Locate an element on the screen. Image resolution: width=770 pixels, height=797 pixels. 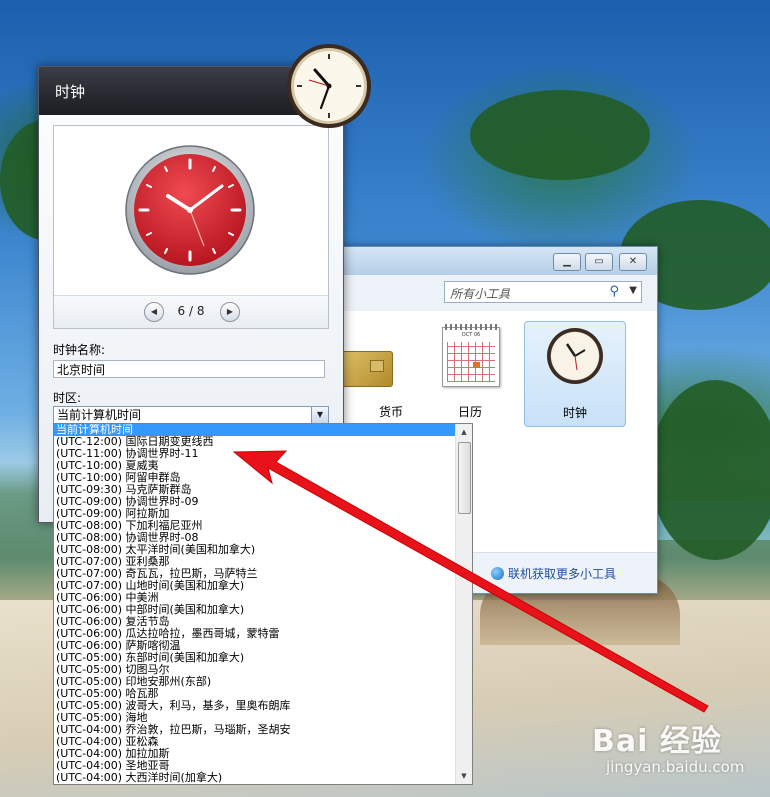
online-link-label: 联机获取更多小工具 is located at coordinates (562, 574).